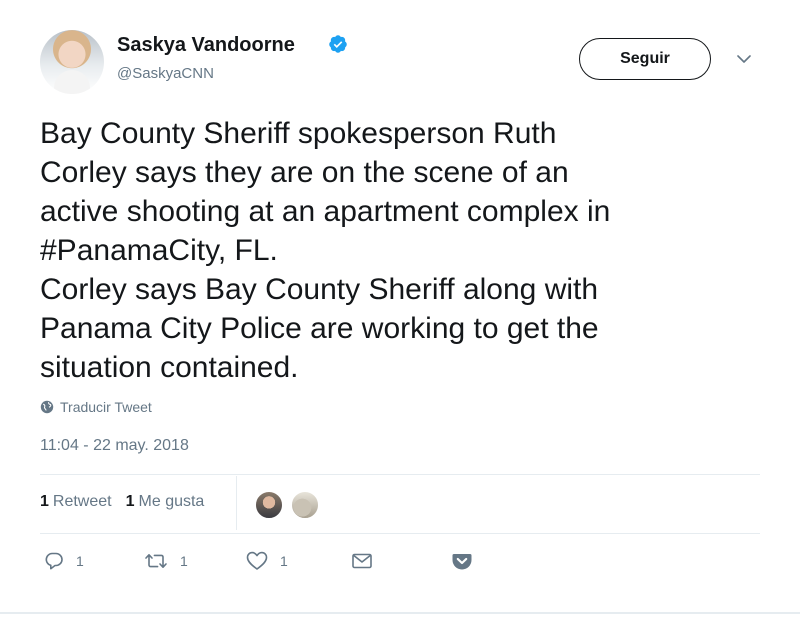 This screenshot has width=800, height=618. What do you see at coordinates (744, 59) in the screenshot?
I see `chevron-down-icon` at bounding box center [744, 59].